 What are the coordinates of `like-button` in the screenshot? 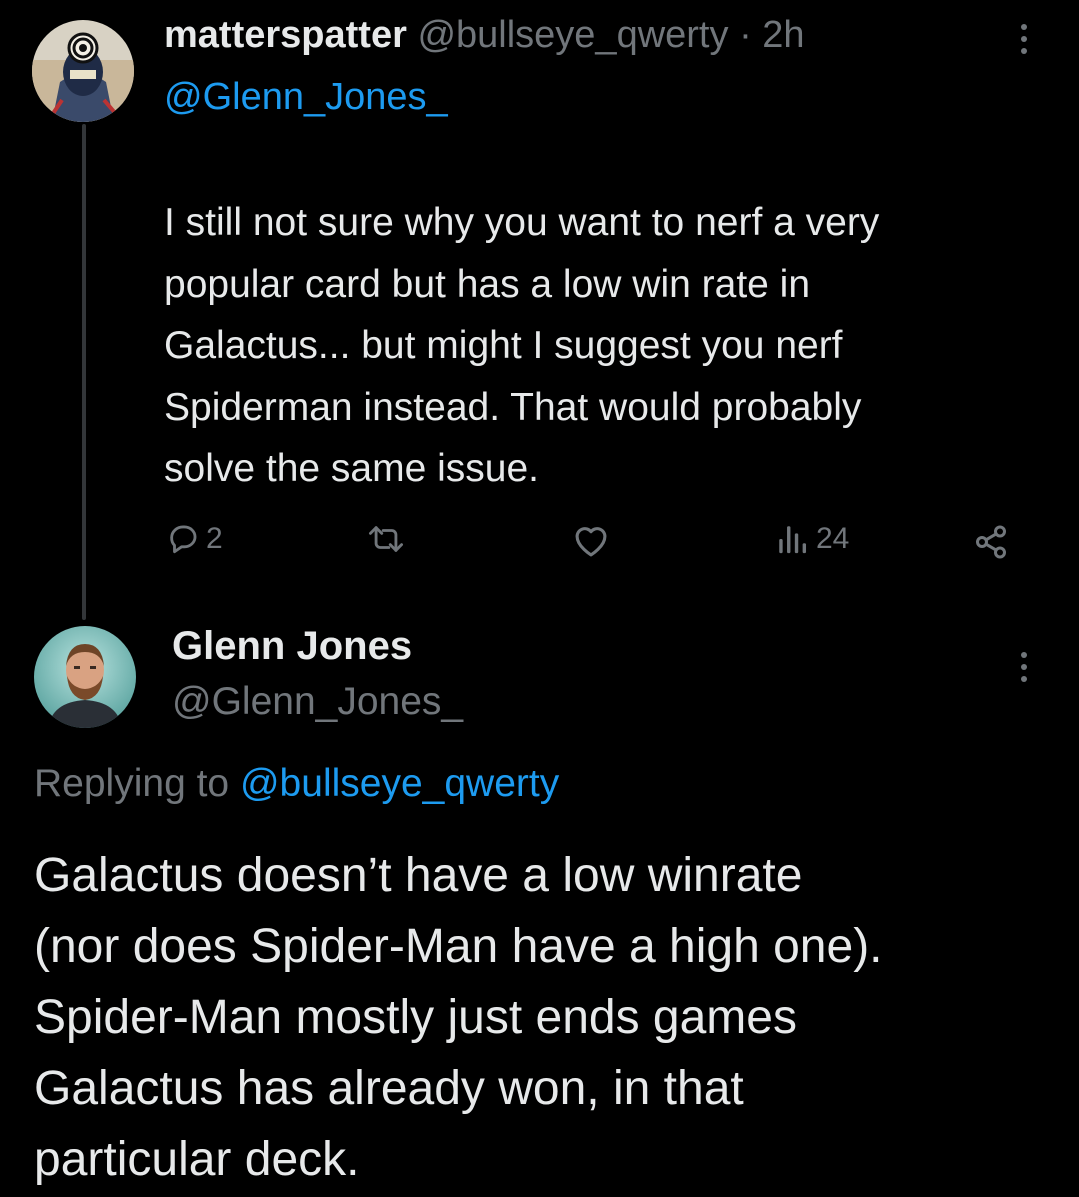 It's located at (591, 541).